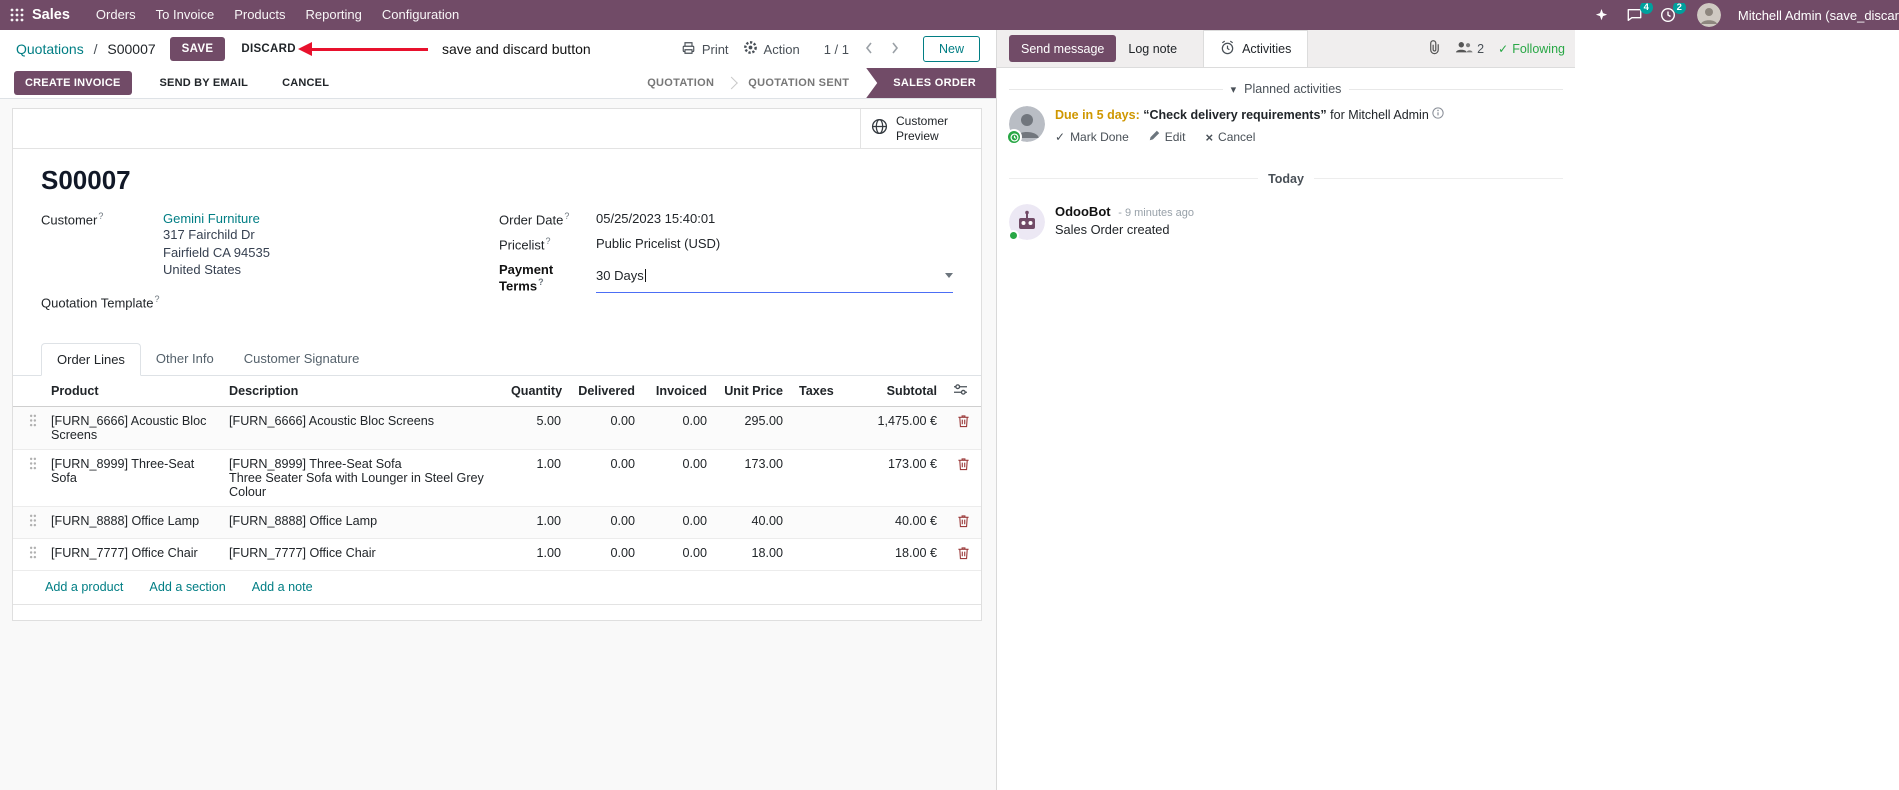 This screenshot has width=1899, height=790. Describe the element at coordinates (1708, 15) in the screenshot. I see `user-avatar` at that location.